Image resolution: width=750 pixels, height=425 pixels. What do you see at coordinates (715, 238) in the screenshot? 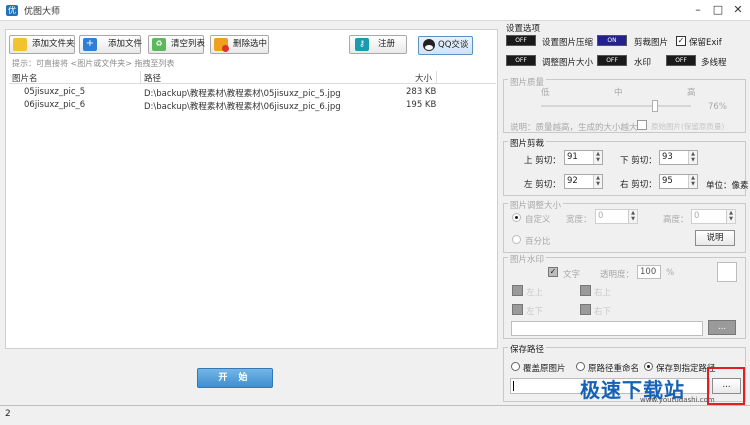
I see `explain-button: 说明` at bounding box center [715, 238].